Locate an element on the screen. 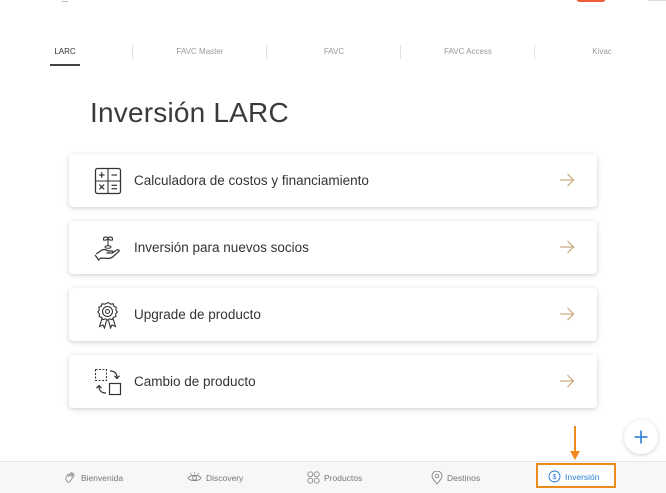 This screenshot has height=493, width=666. grid-icon is located at coordinates (313, 477).